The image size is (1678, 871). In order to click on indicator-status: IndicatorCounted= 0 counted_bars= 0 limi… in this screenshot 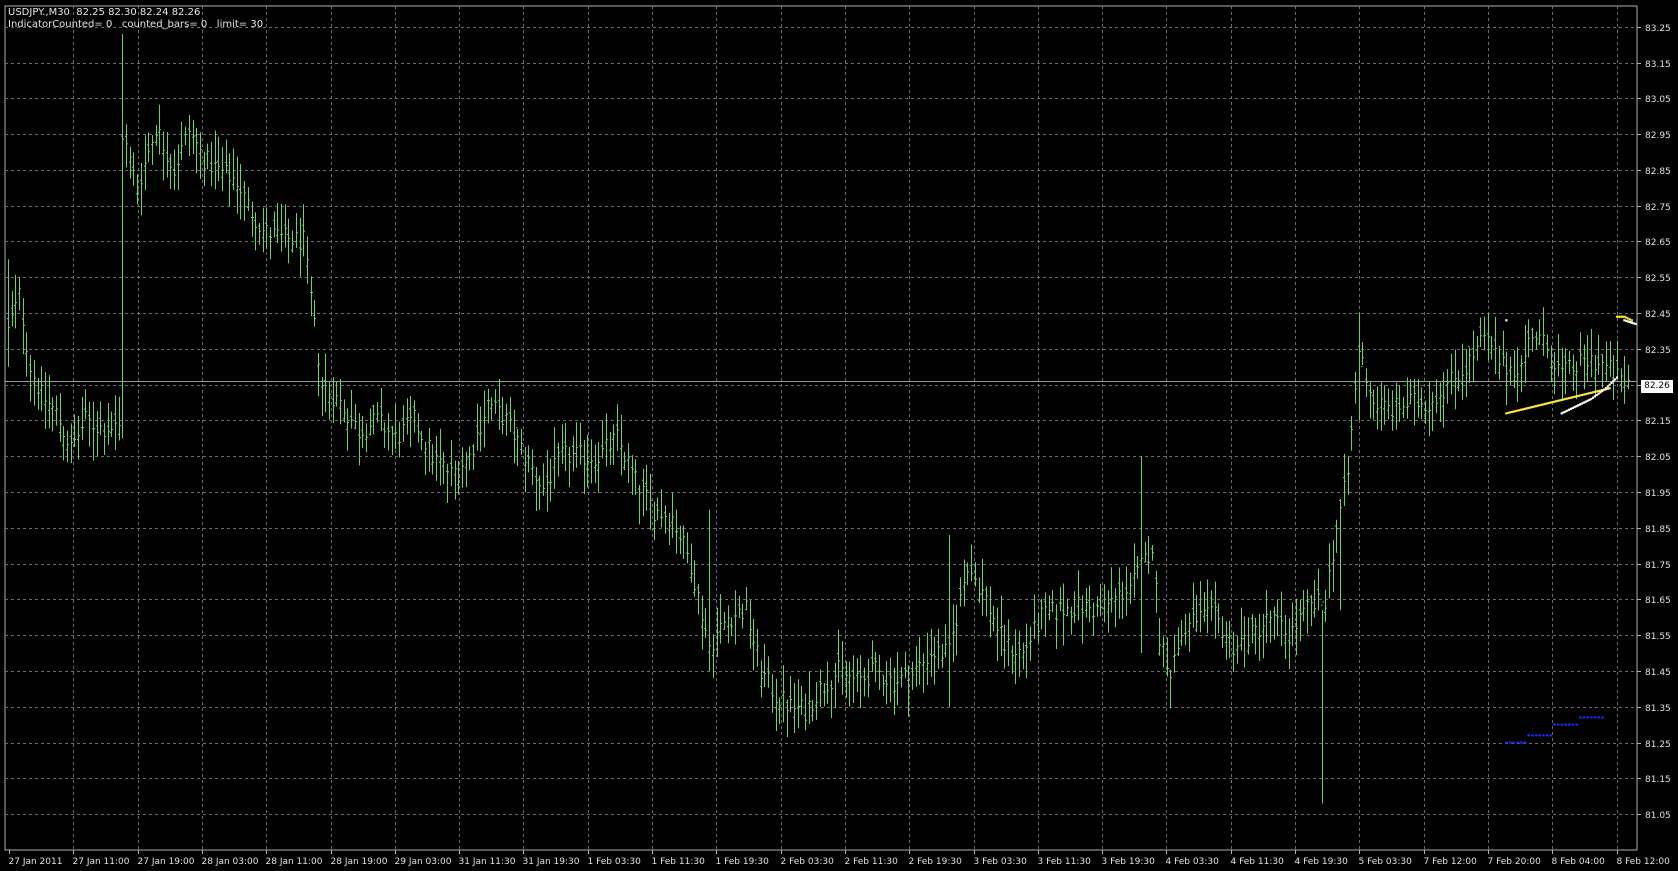, I will do `click(136, 24)`.